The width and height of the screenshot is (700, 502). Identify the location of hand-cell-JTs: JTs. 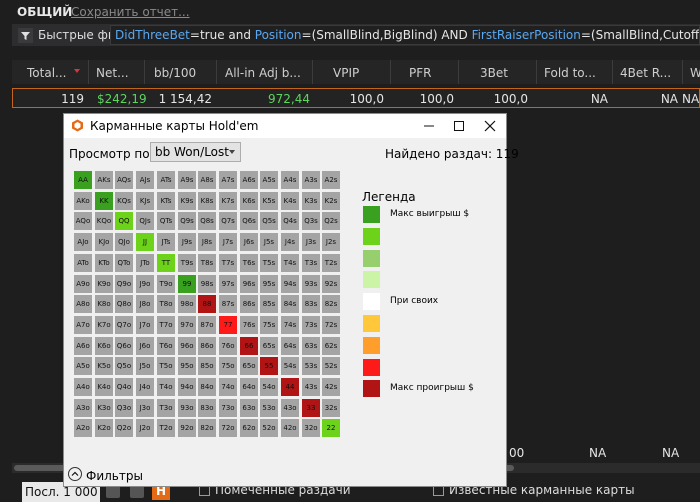
(166, 242).